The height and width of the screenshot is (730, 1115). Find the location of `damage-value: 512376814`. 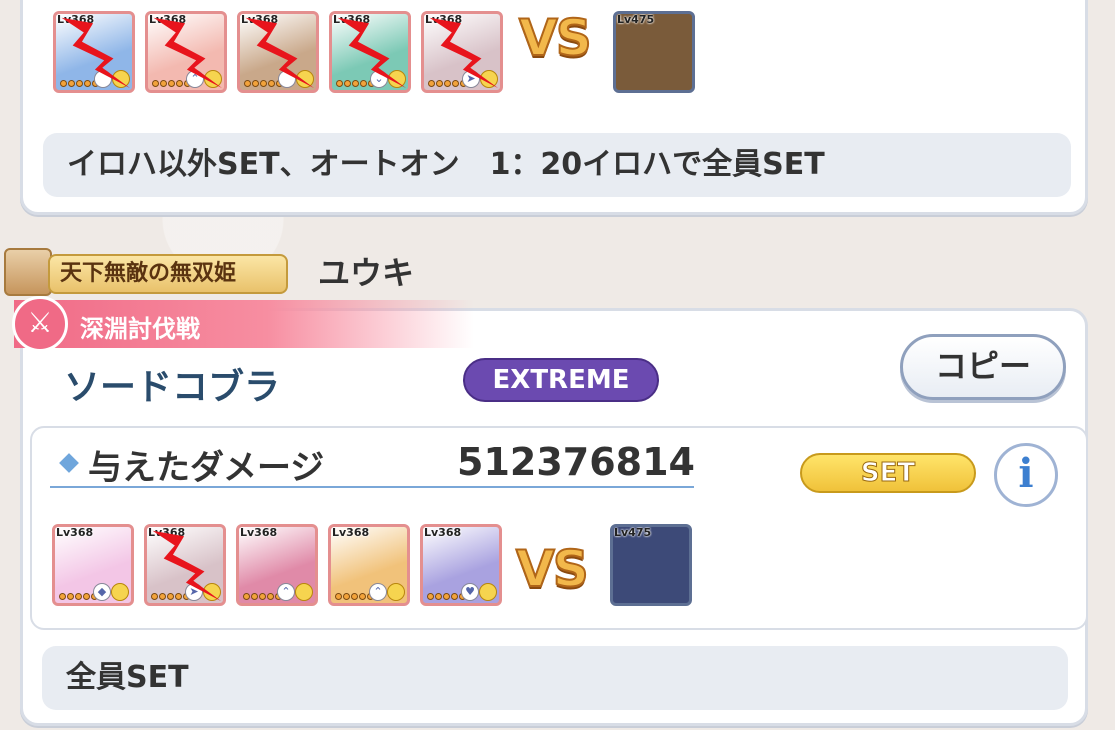

damage-value: 512376814 is located at coordinates (576, 462).